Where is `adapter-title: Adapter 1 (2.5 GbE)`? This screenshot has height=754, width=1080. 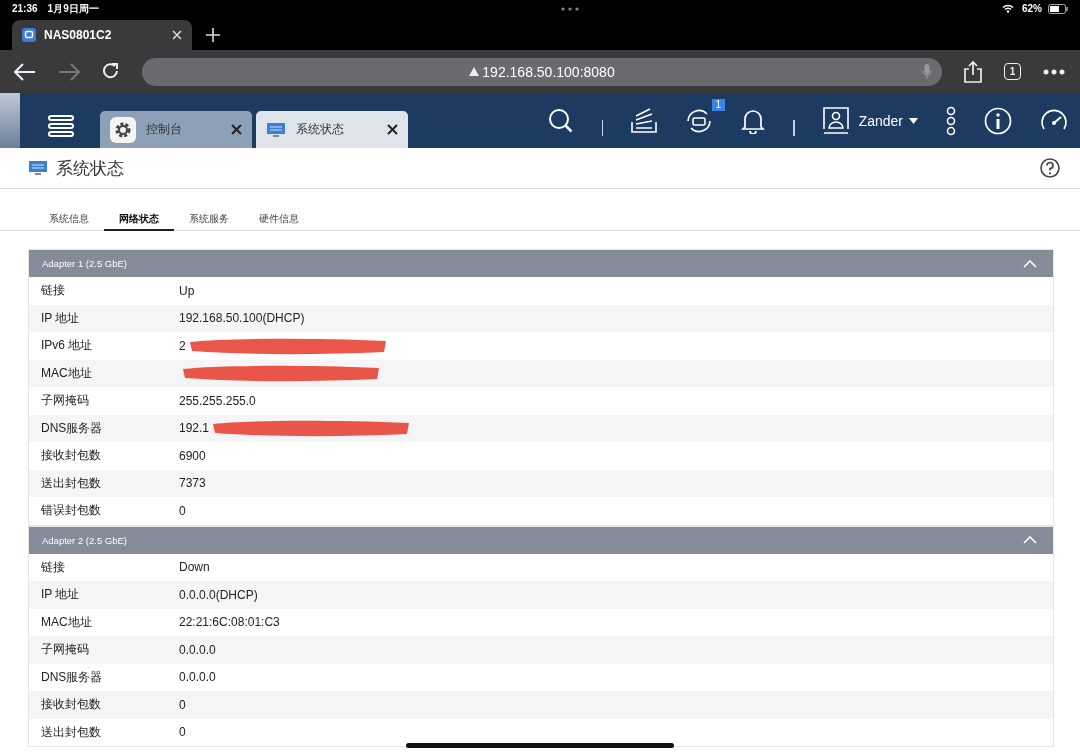 adapter-title: Adapter 1 (2.5 GbE) is located at coordinates (85, 263).